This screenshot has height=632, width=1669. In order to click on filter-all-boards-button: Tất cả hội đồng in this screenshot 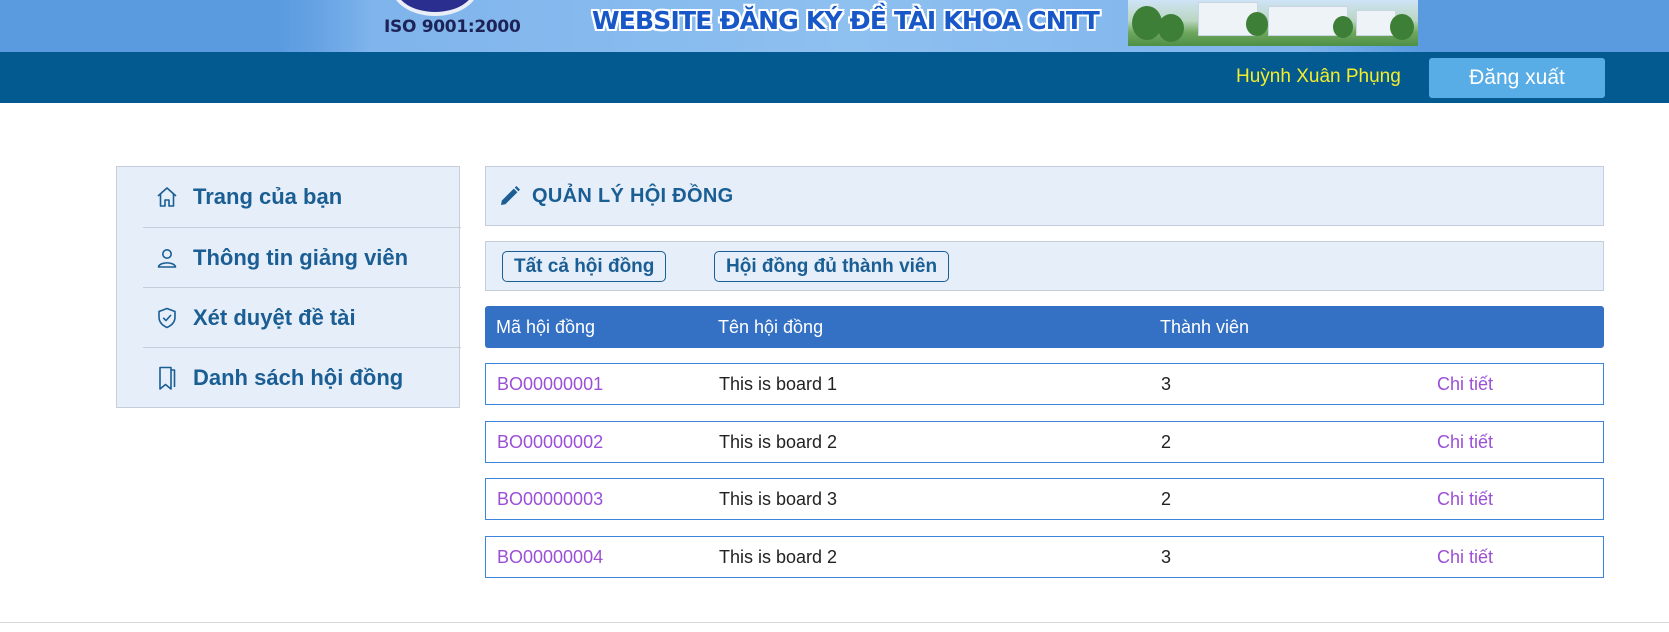, I will do `click(584, 266)`.